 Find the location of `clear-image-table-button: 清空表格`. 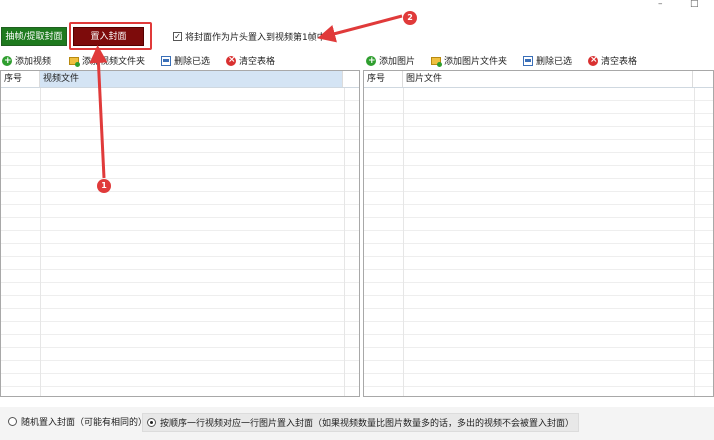

clear-image-table-button: 清空表格 is located at coordinates (612, 60).